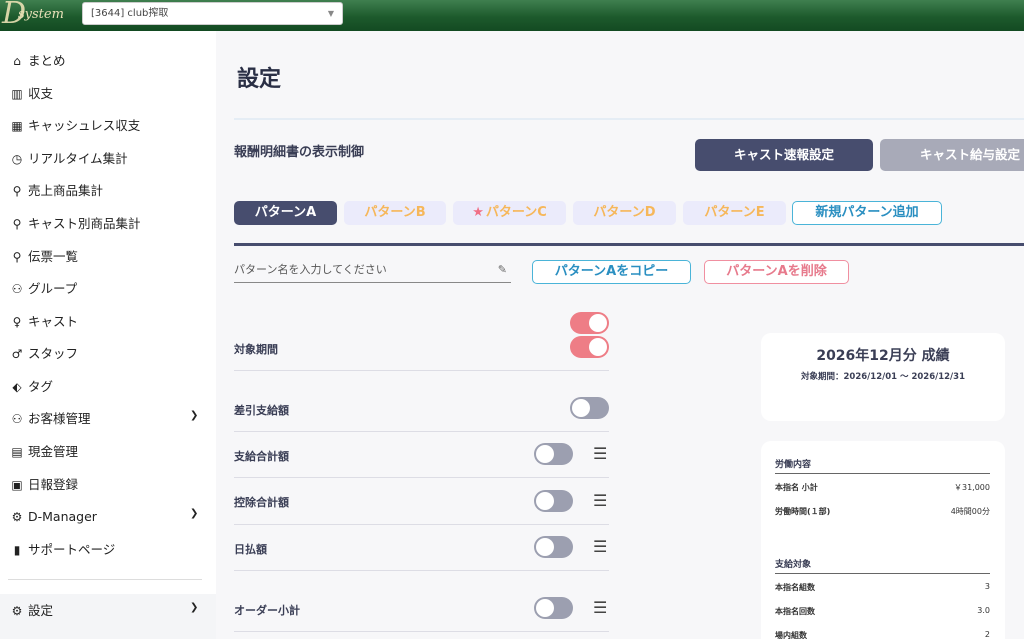 The height and width of the screenshot is (639, 1024). I want to click on row-value: 3.0, so click(983, 610).